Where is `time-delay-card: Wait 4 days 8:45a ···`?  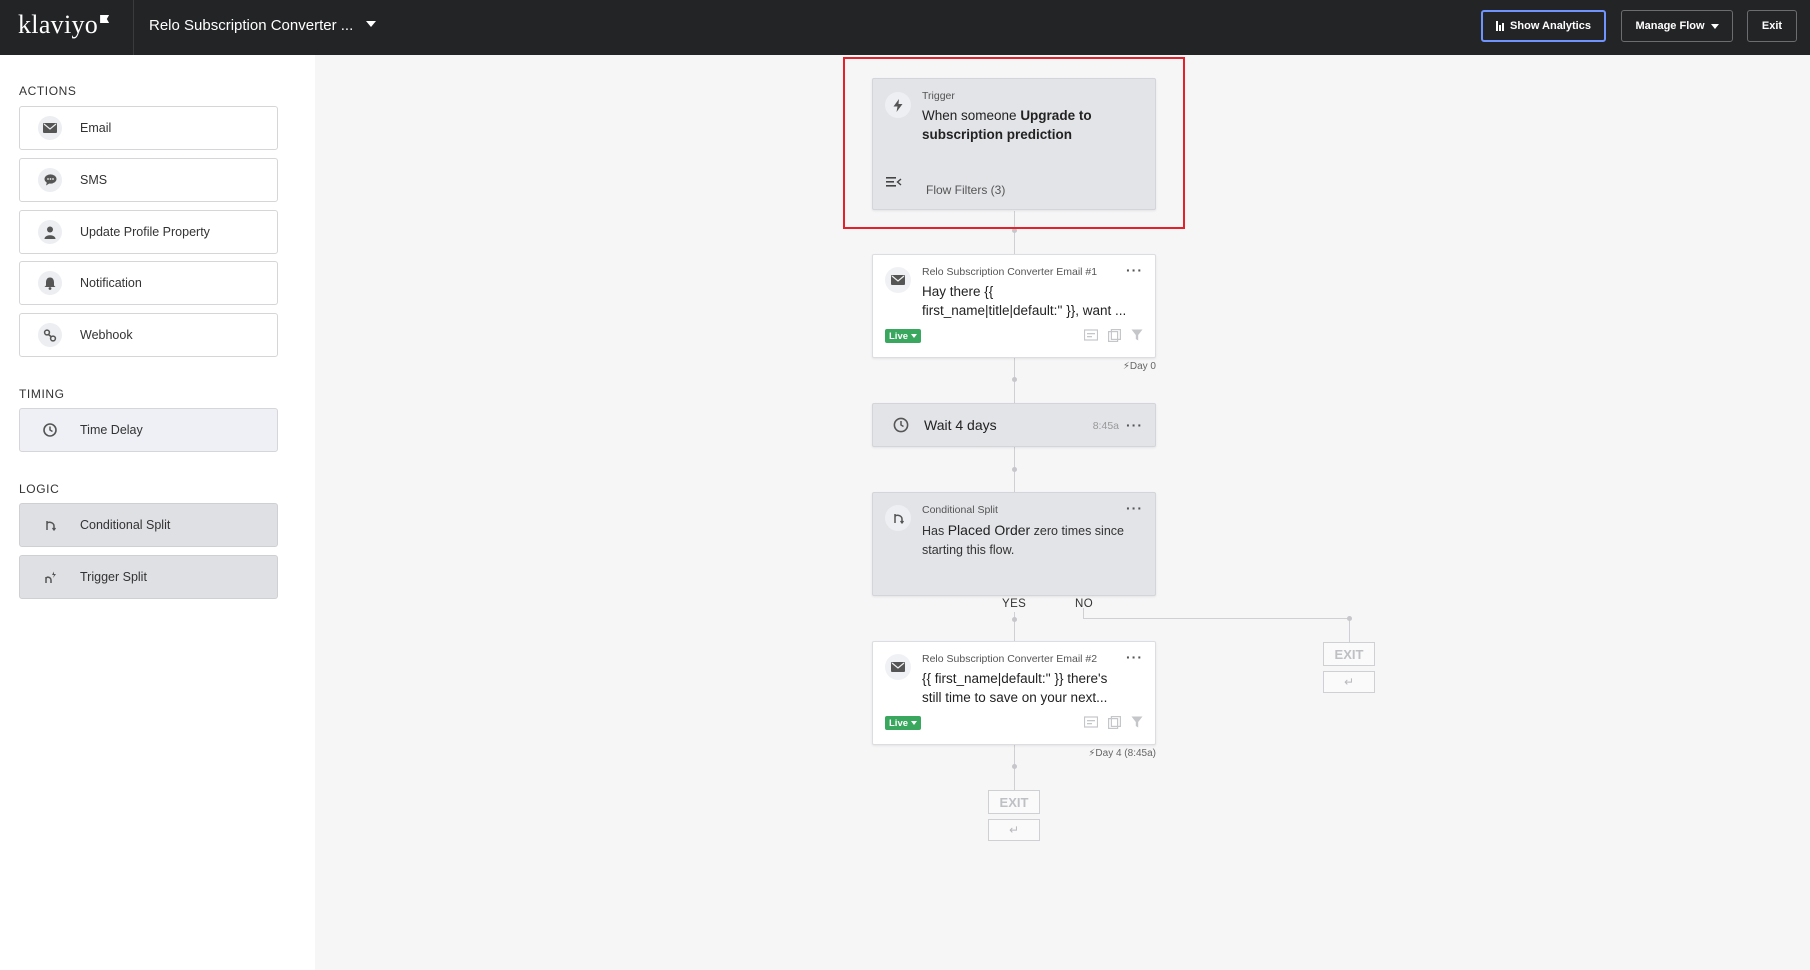
time-delay-card: Wait 4 days 8:45a ··· is located at coordinates (1014, 425).